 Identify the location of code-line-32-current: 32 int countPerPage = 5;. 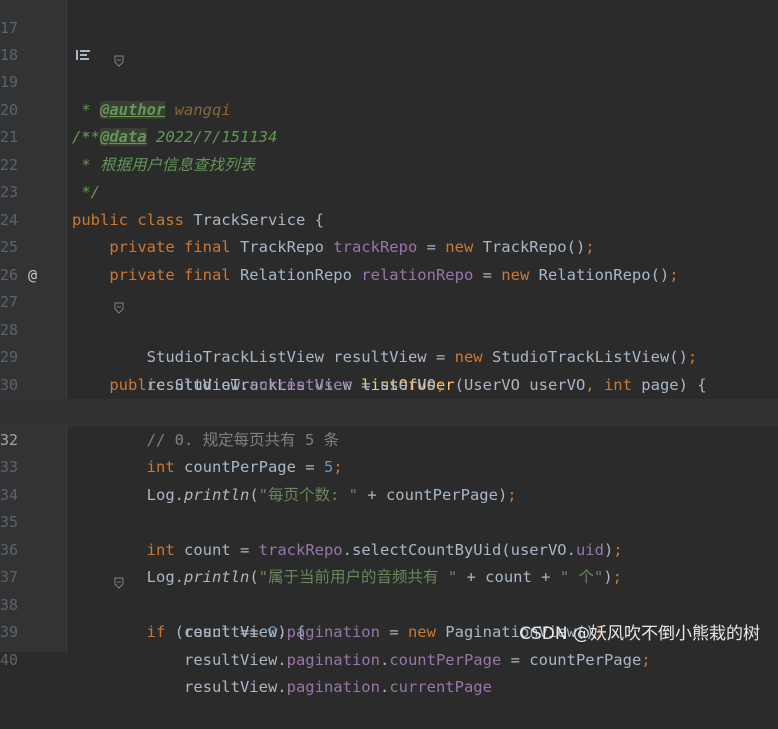
(389, 437).